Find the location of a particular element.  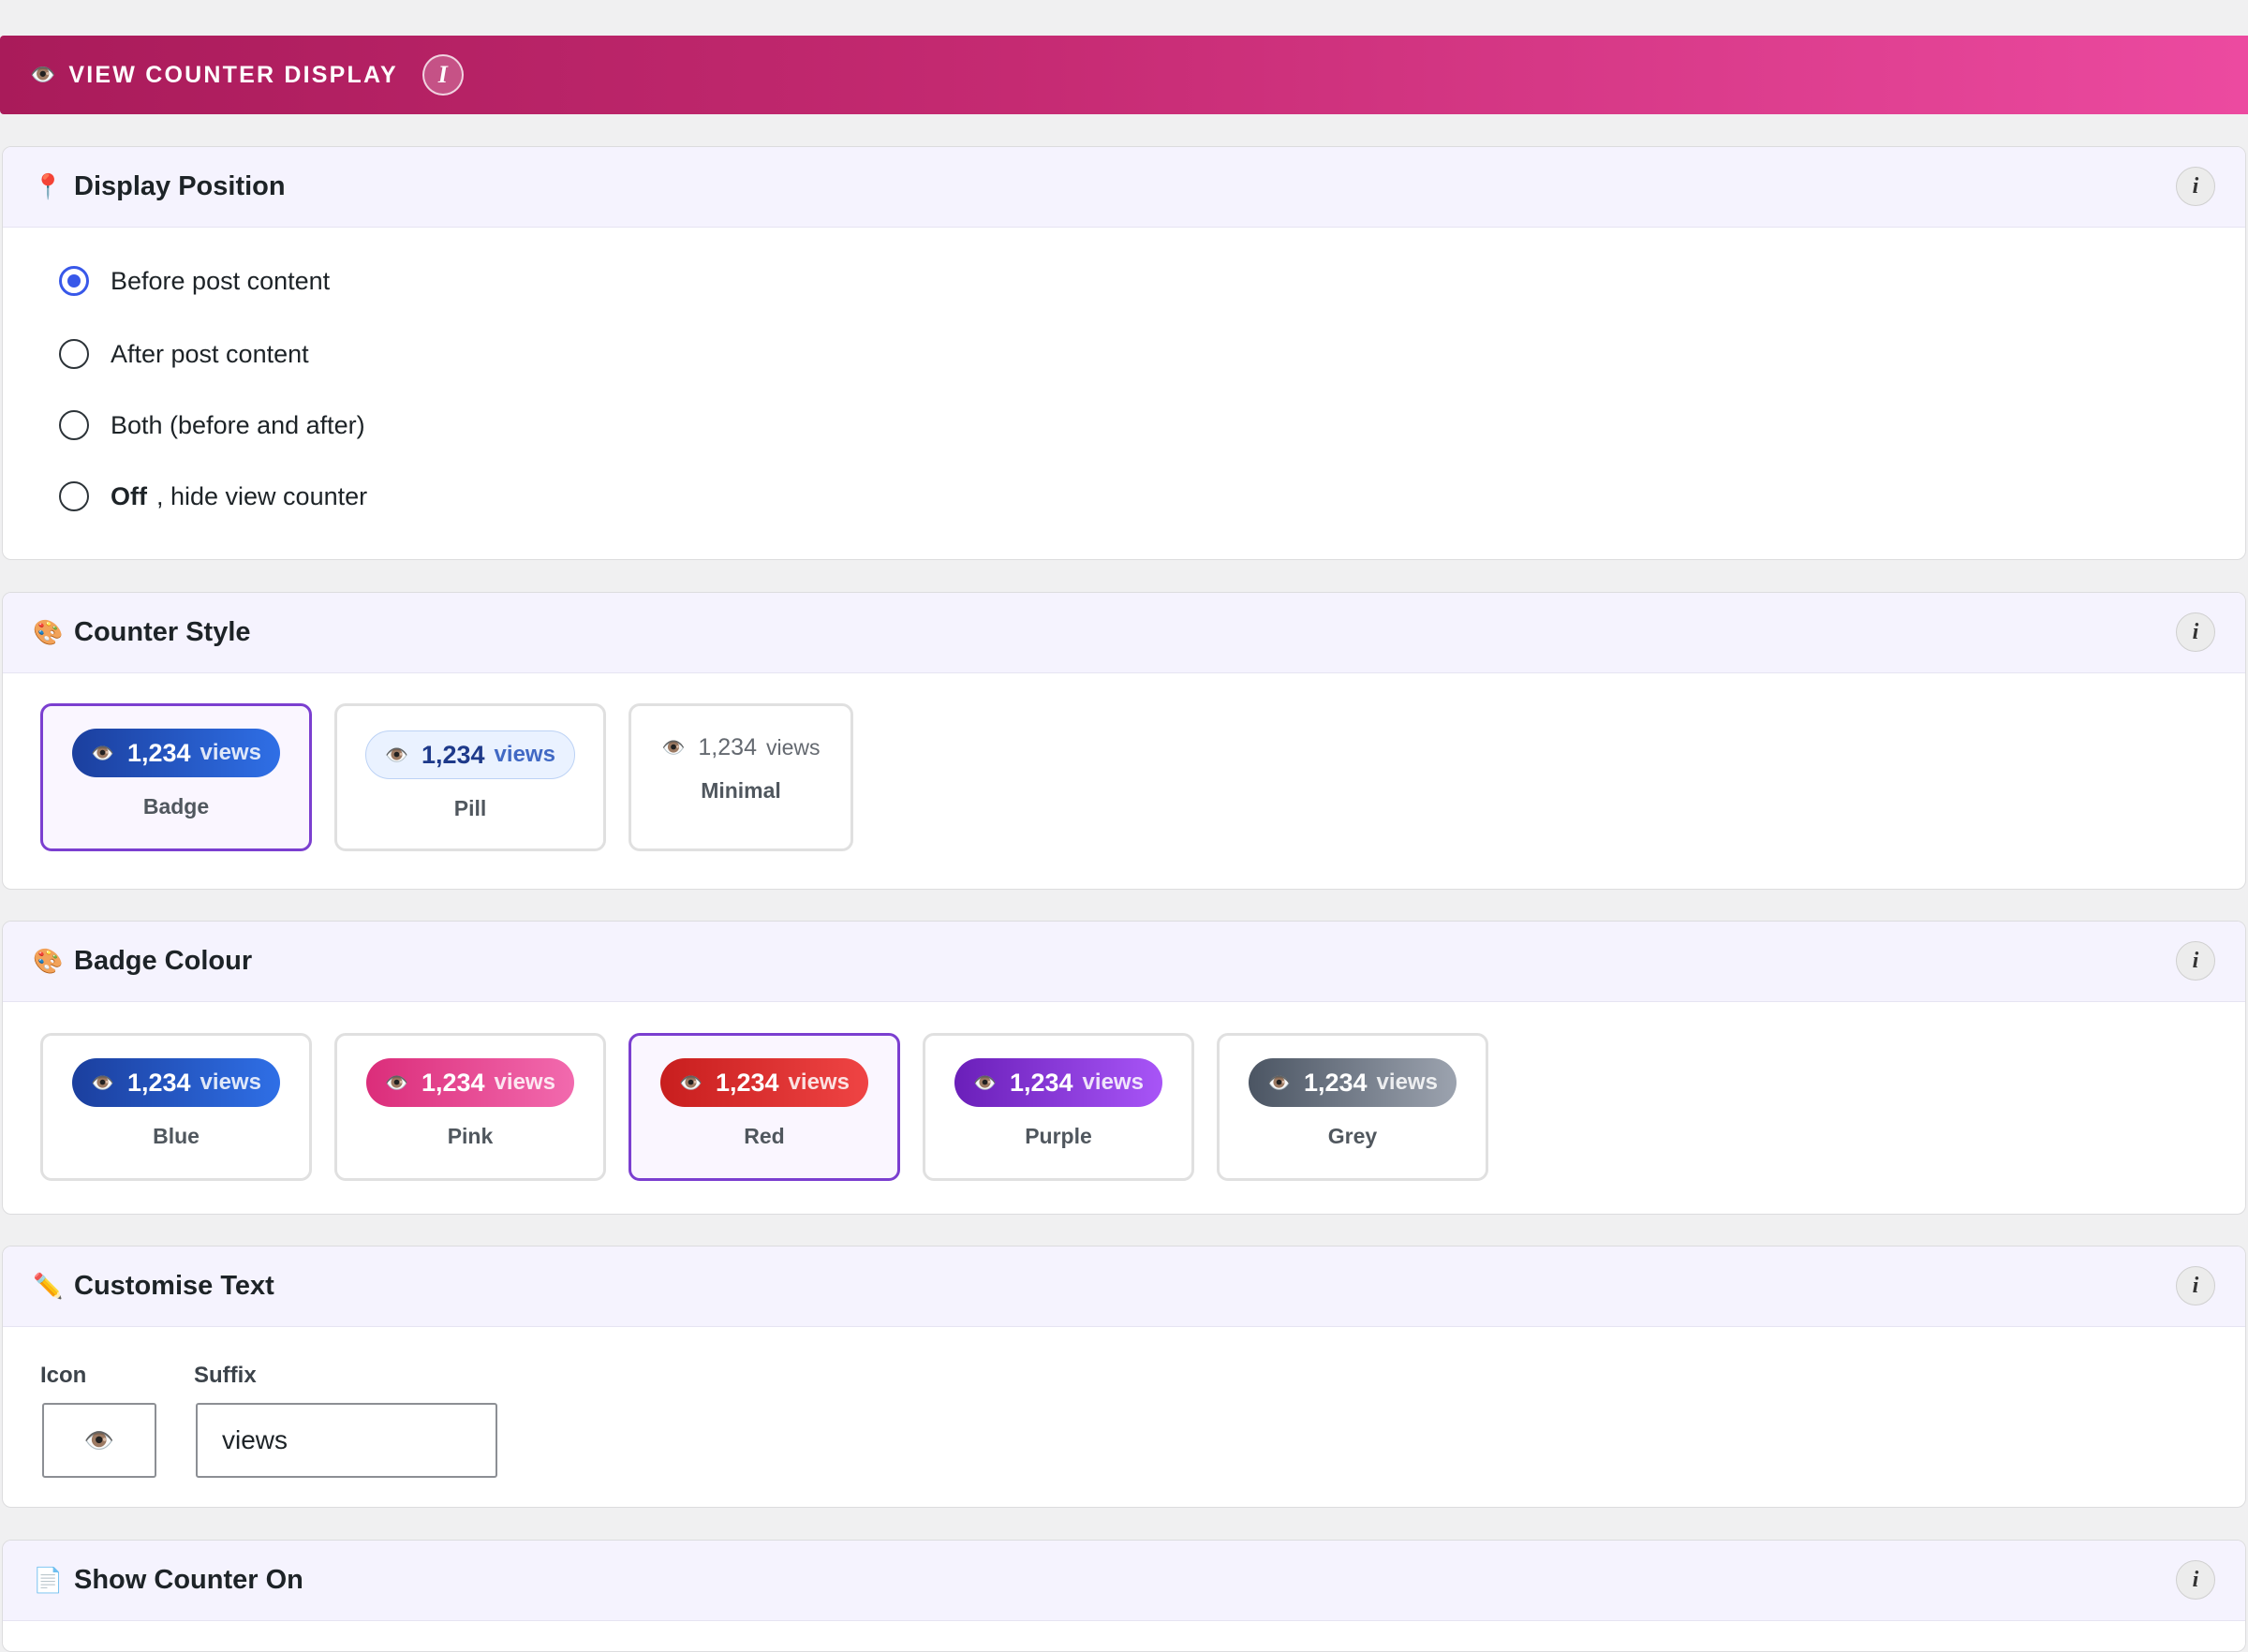

colour-option-purple: 👁️ 1,234 views Purple is located at coordinates (1058, 1107).